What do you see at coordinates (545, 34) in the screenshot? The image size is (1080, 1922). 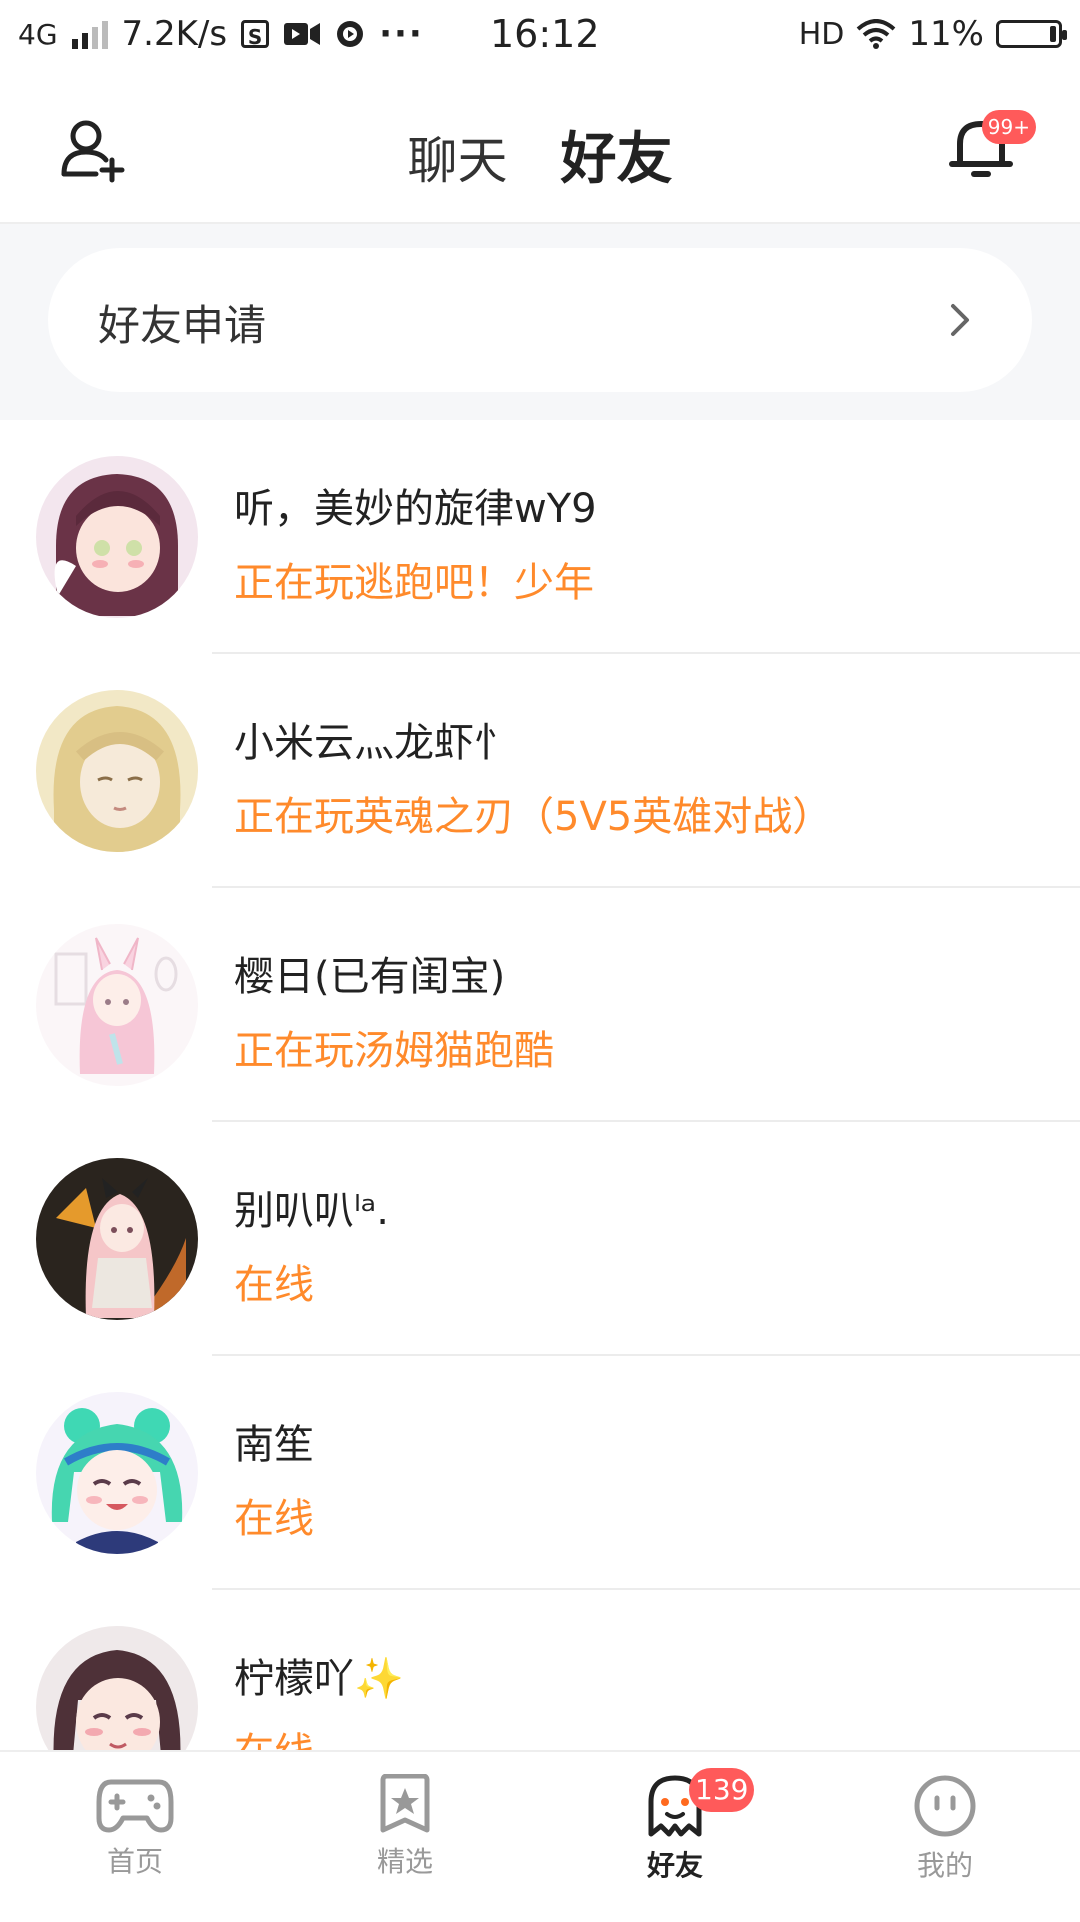 I see `clock: 16:12` at bounding box center [545, 34].